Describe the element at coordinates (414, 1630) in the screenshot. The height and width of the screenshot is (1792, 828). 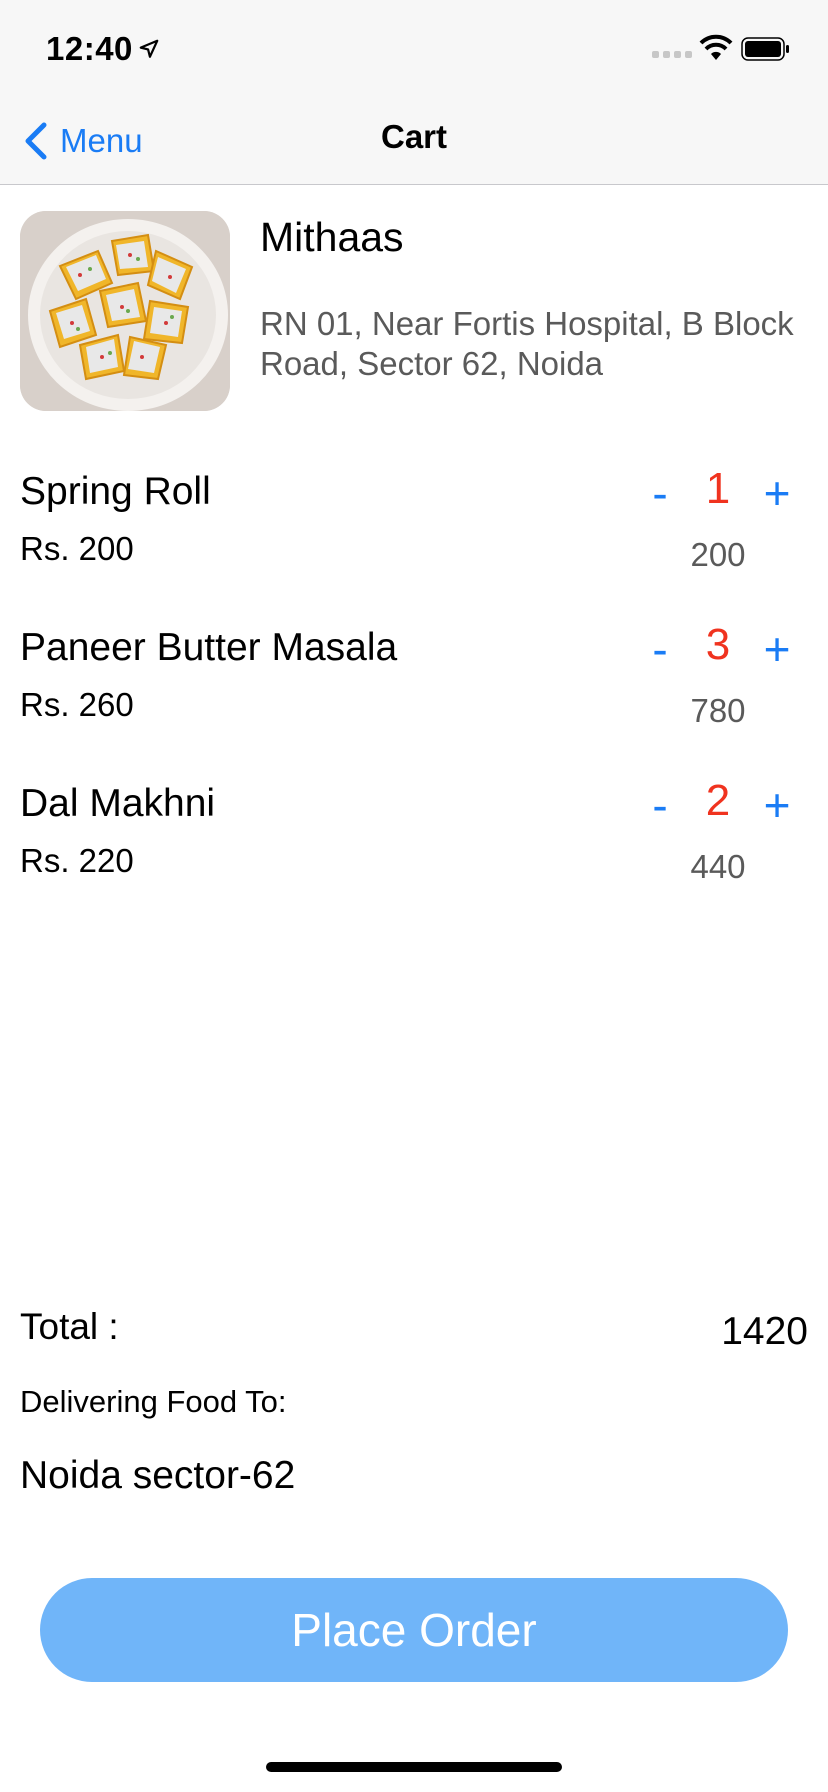
I see `place-order-button: Place Order` at that location.